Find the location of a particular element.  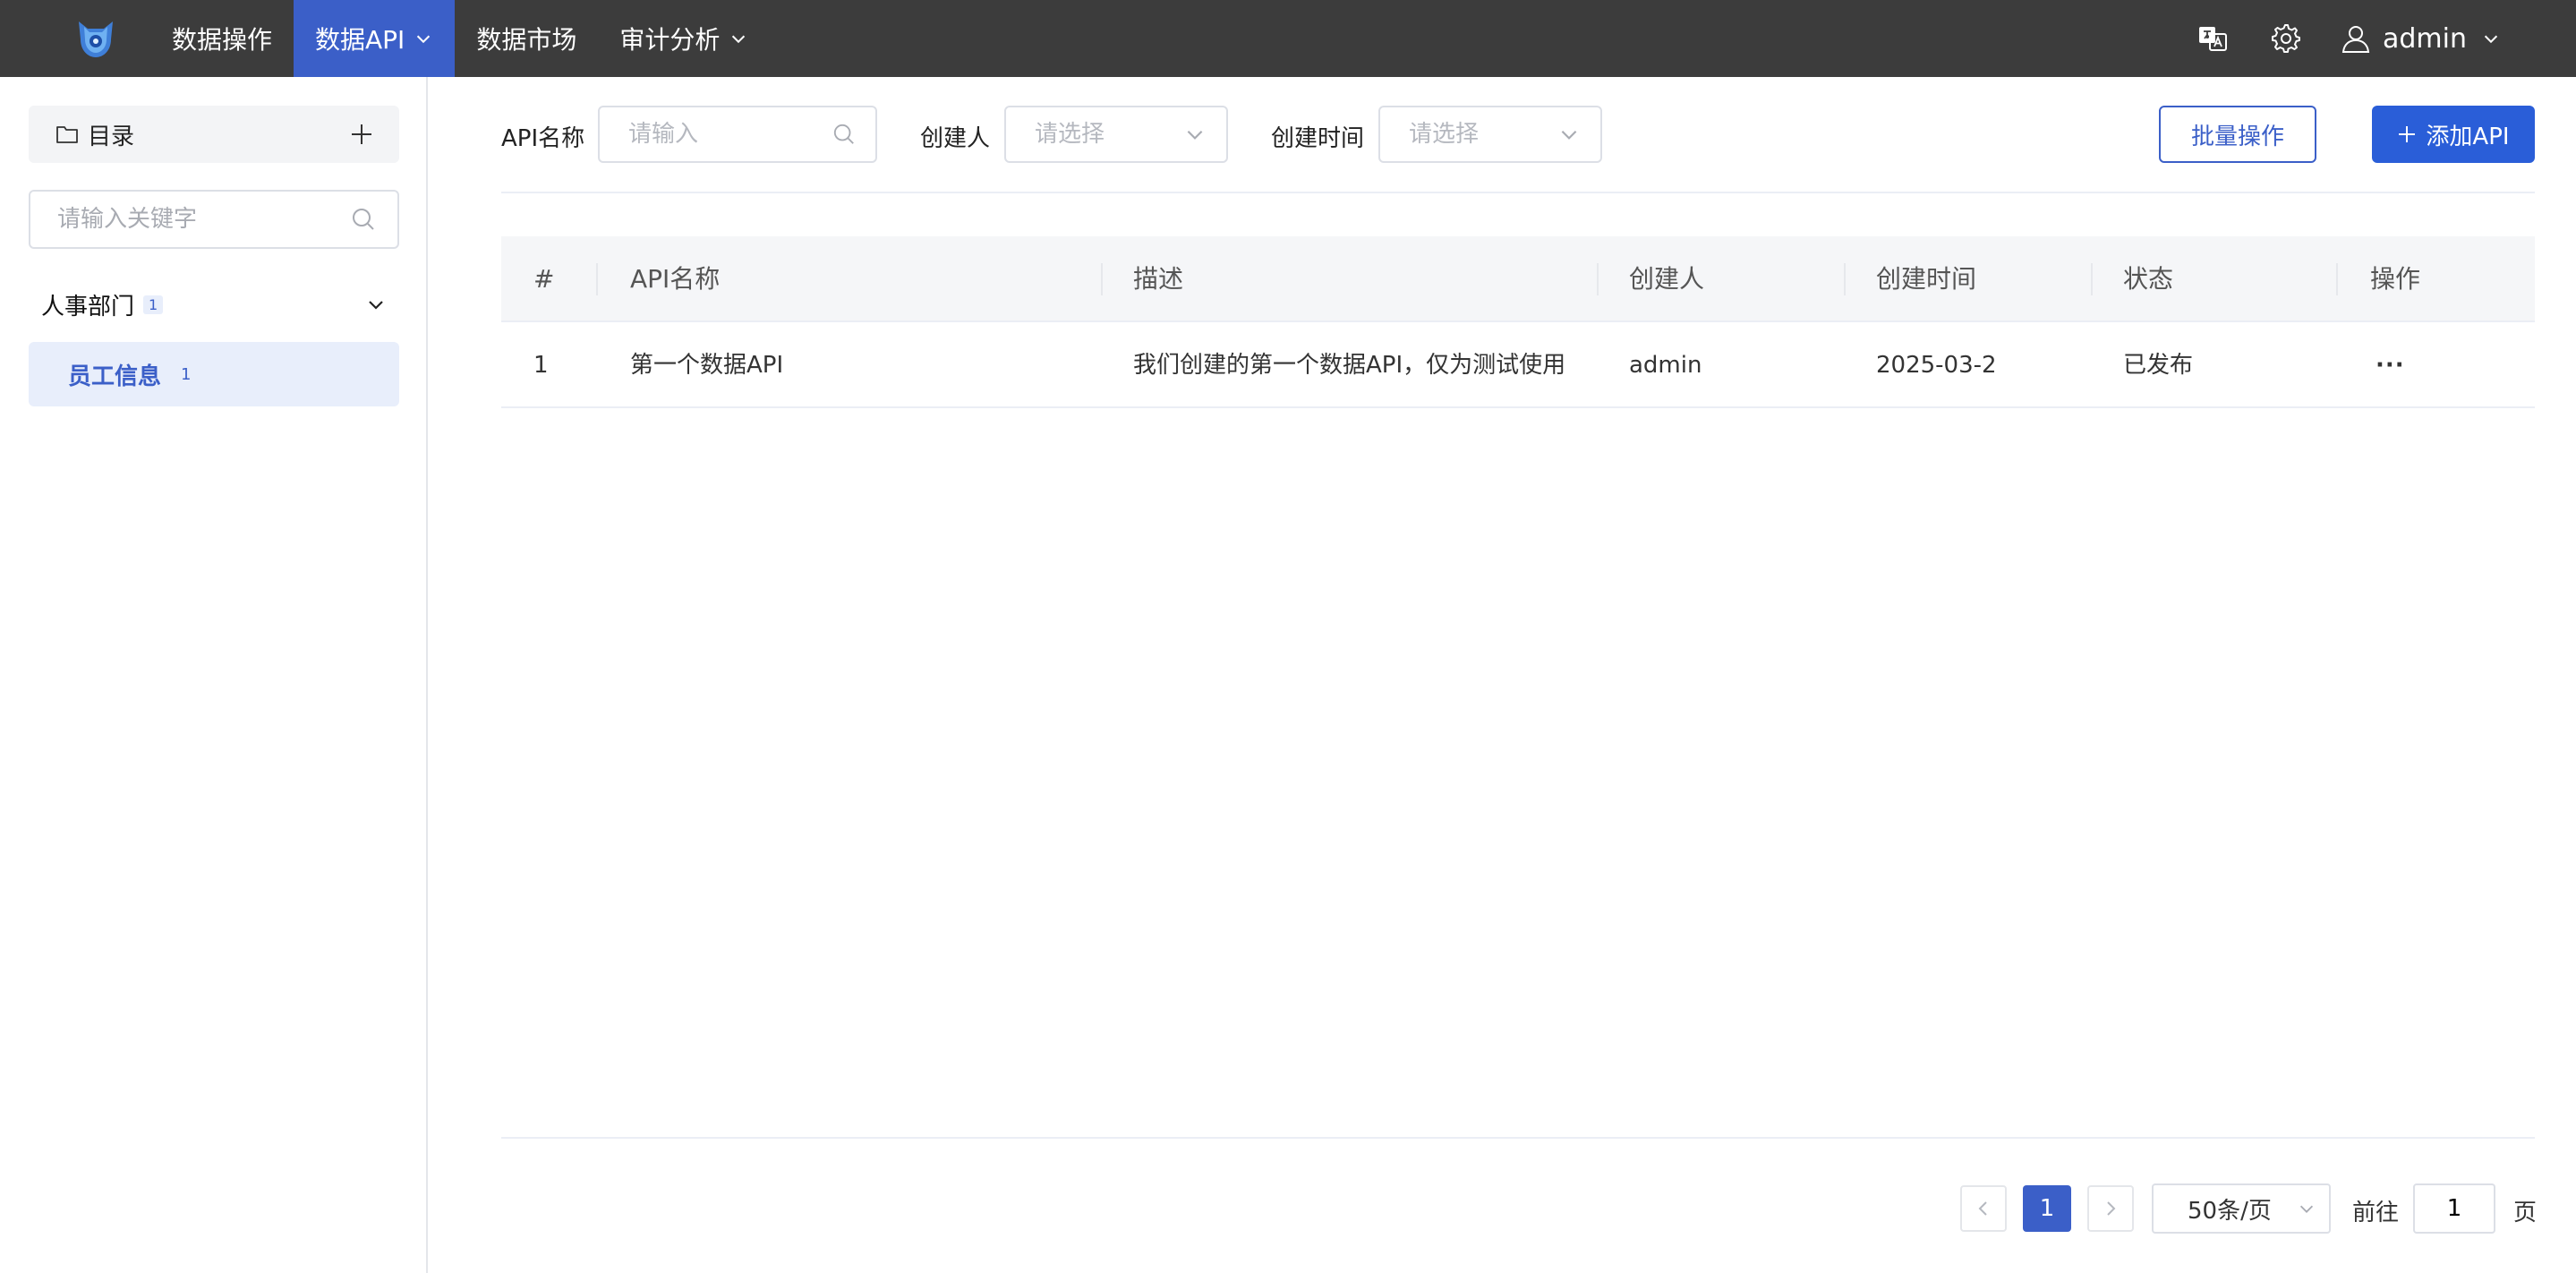

nav-item-label: 审计分析 is located at coordinates (670, 40).